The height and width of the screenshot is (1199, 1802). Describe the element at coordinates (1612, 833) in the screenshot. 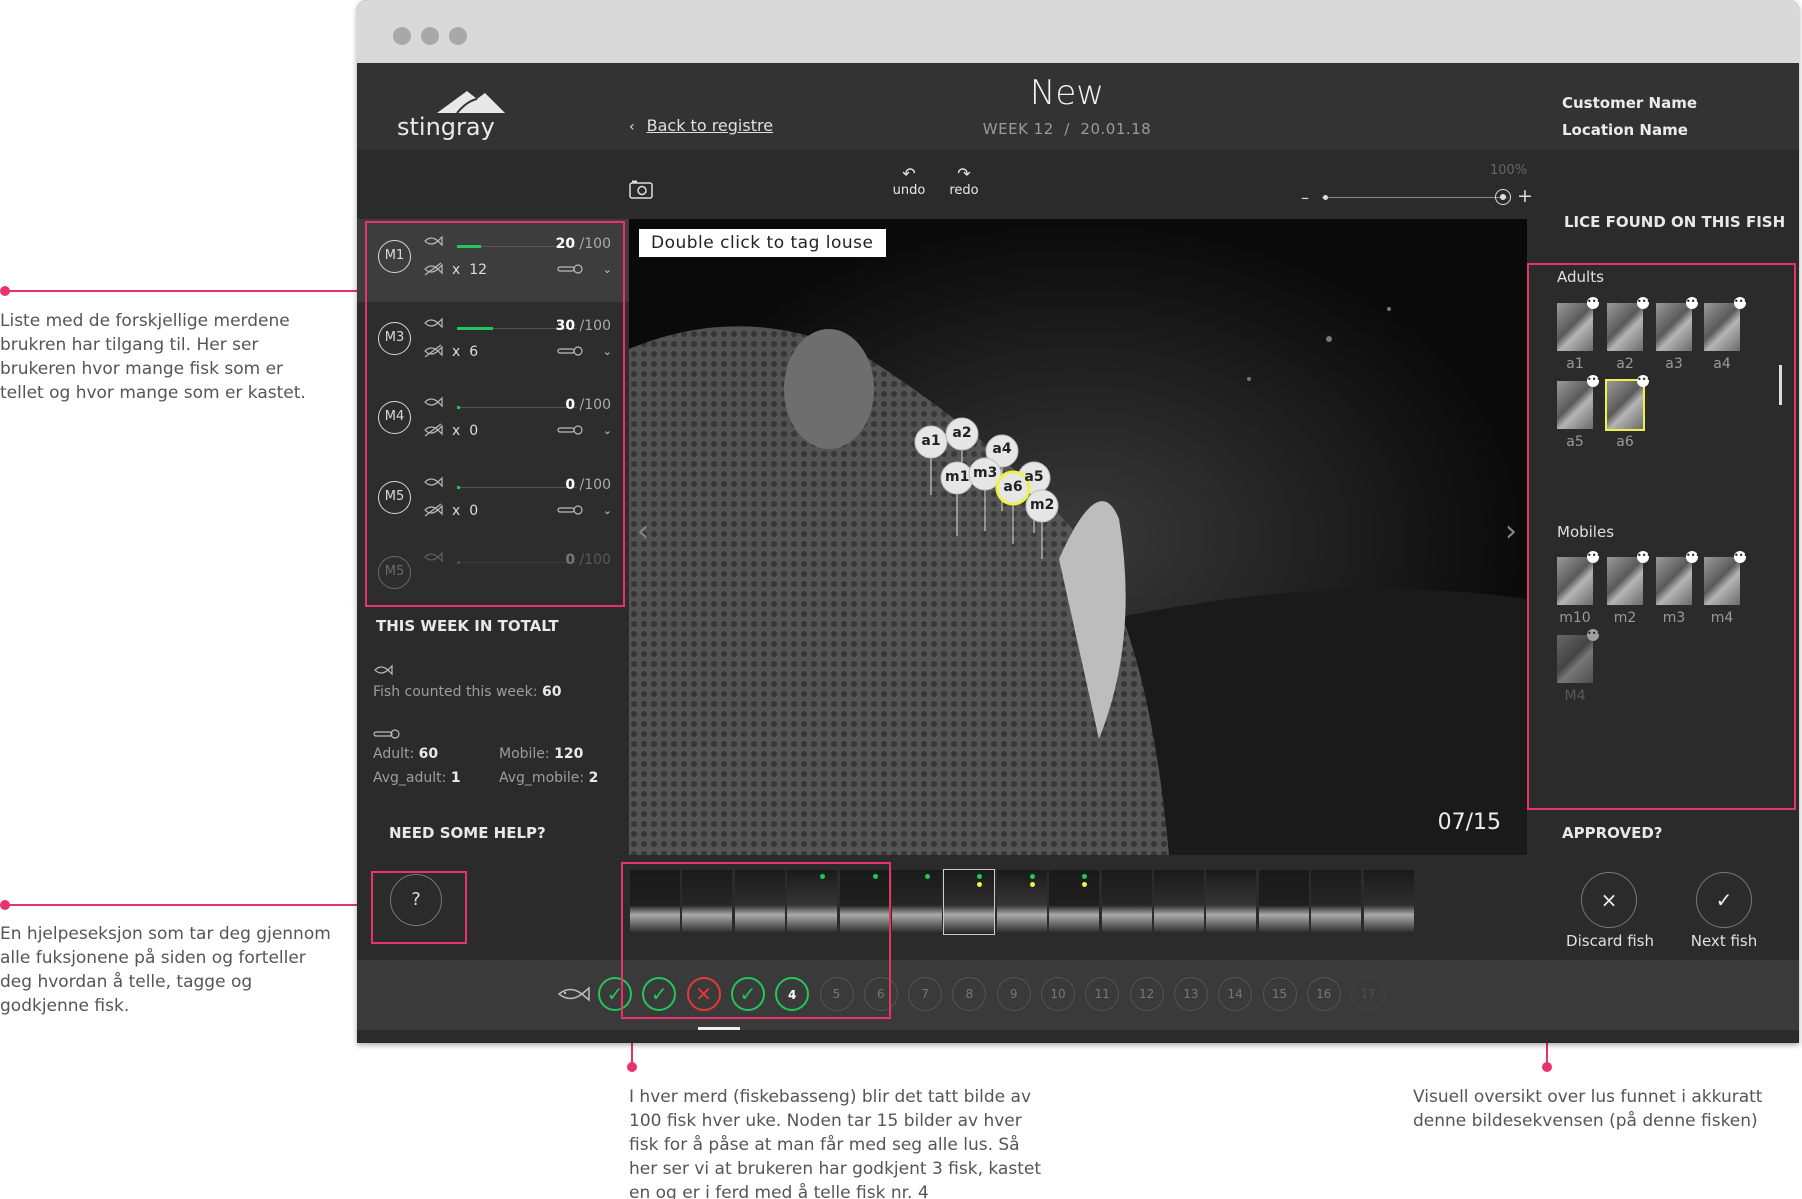

I see `approved-title: APPROVED?` at that location.